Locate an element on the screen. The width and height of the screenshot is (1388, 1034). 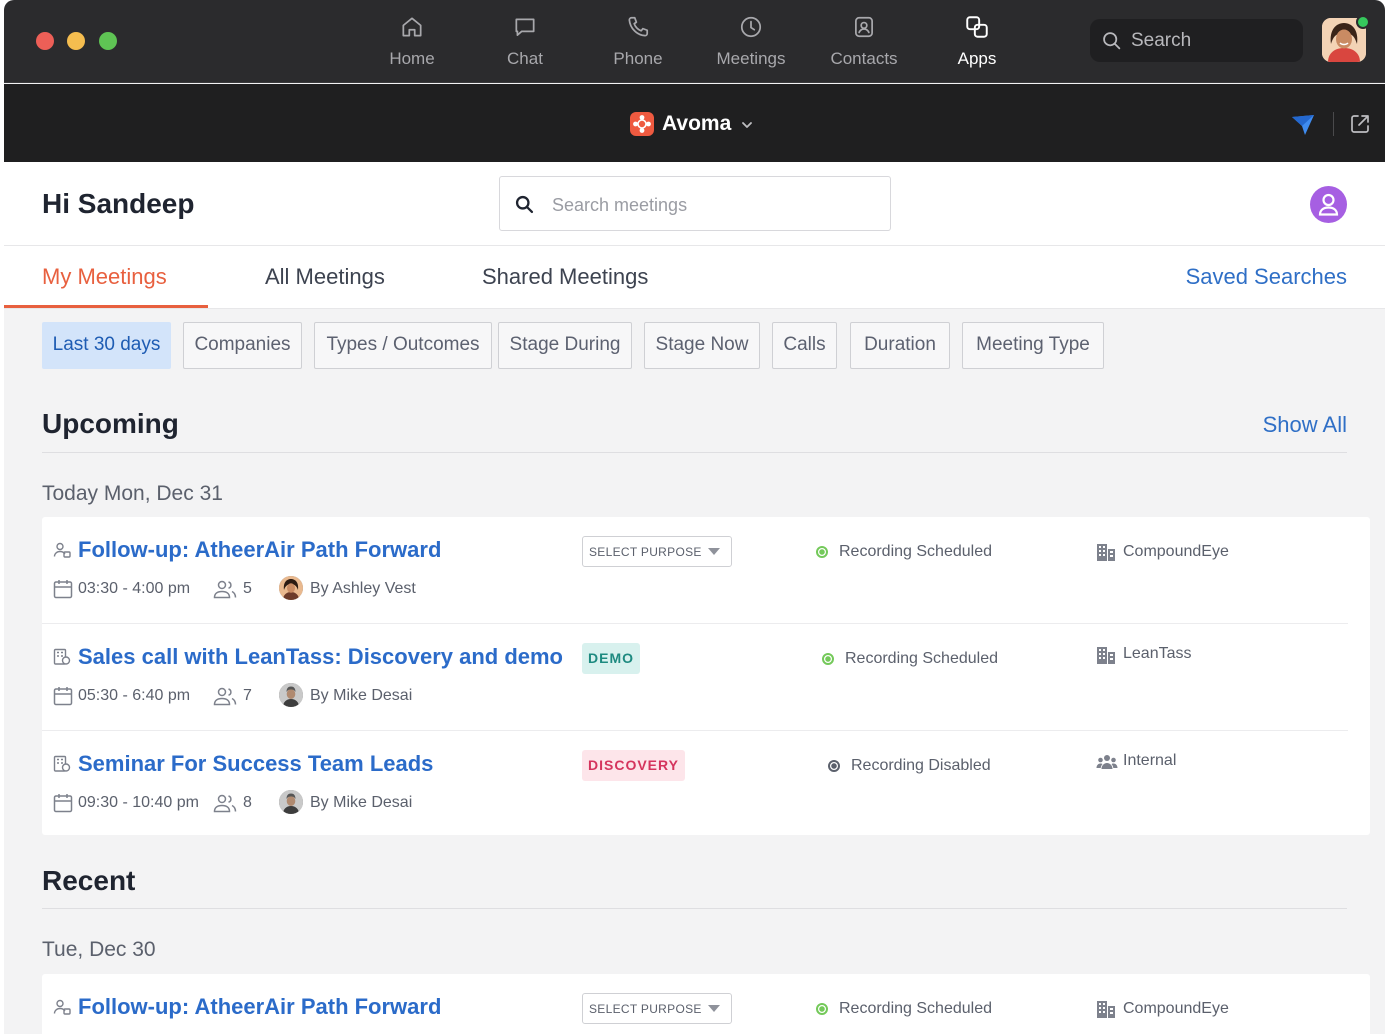
meeting-time: 03:30 - 4:00 pm is located at coordinates (134, 588).